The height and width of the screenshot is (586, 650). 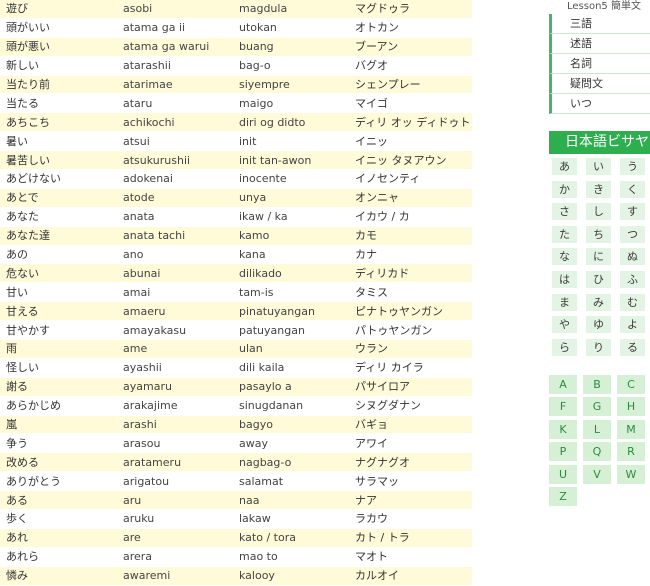 I want to click on kana-index-button: き, so click(x=598, y=189).